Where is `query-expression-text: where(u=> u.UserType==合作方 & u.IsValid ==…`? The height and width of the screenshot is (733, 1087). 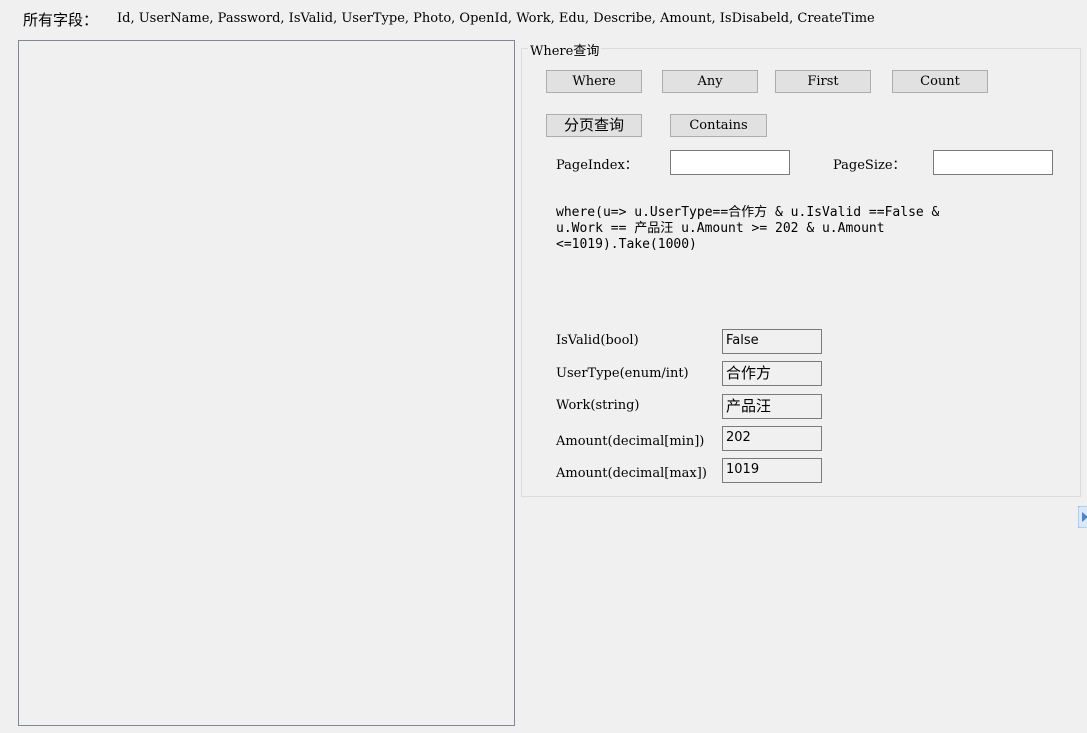
query-expression-text: where(u=> u.UserType==合作方 & u.IsValid ==… is located at coordinates (752, 228).